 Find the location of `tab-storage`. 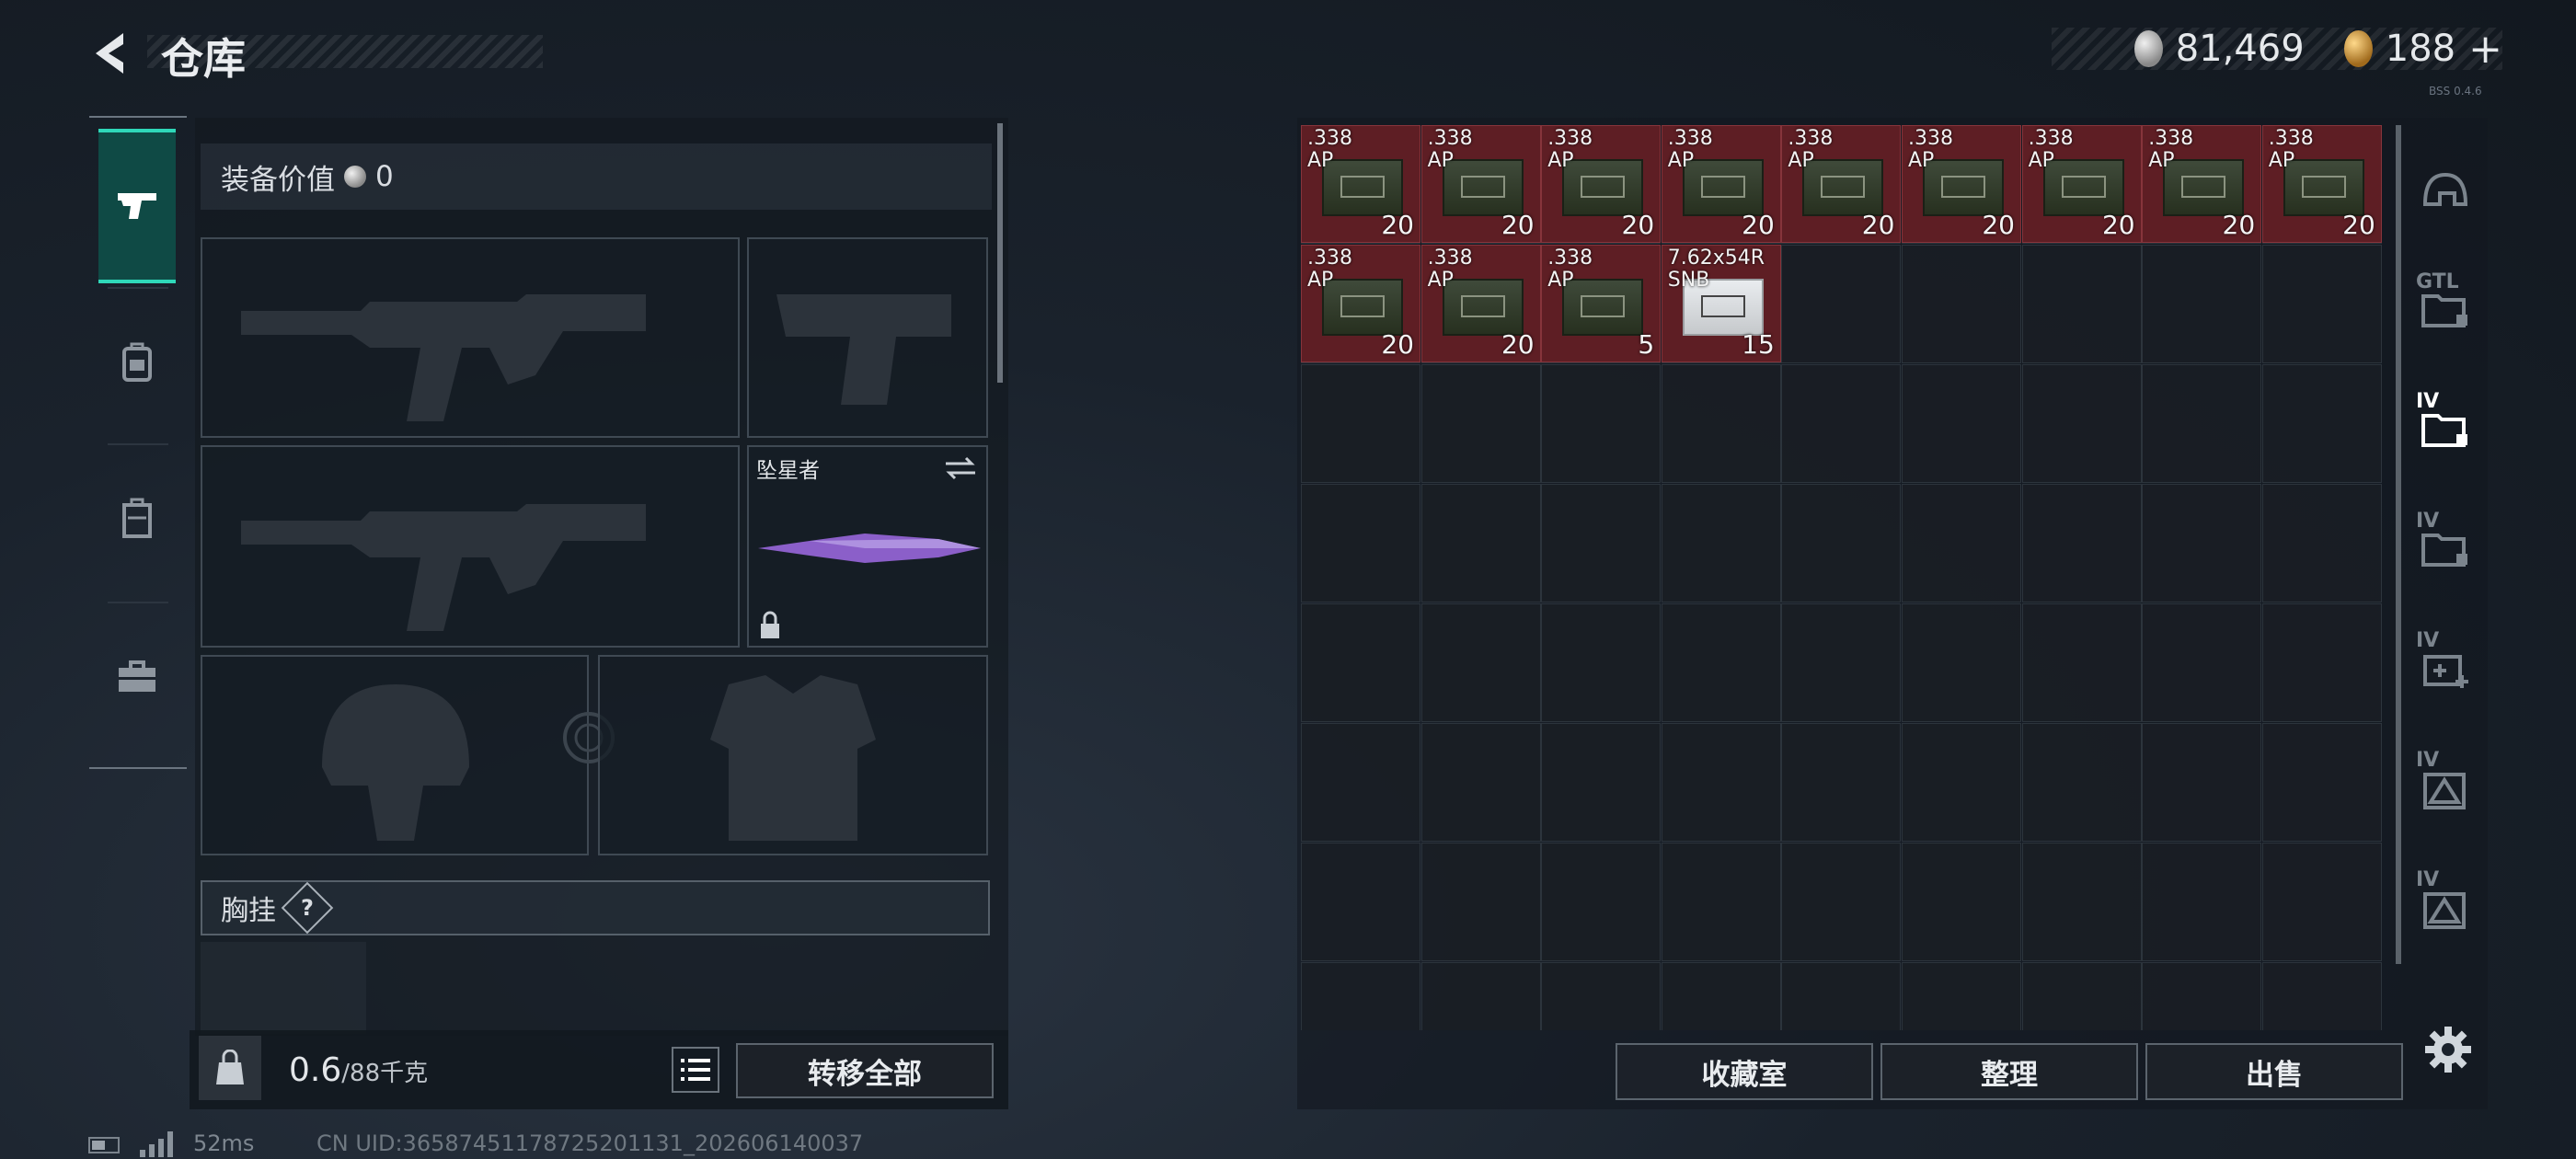

tab-storage is located at coordinates (137, 518).